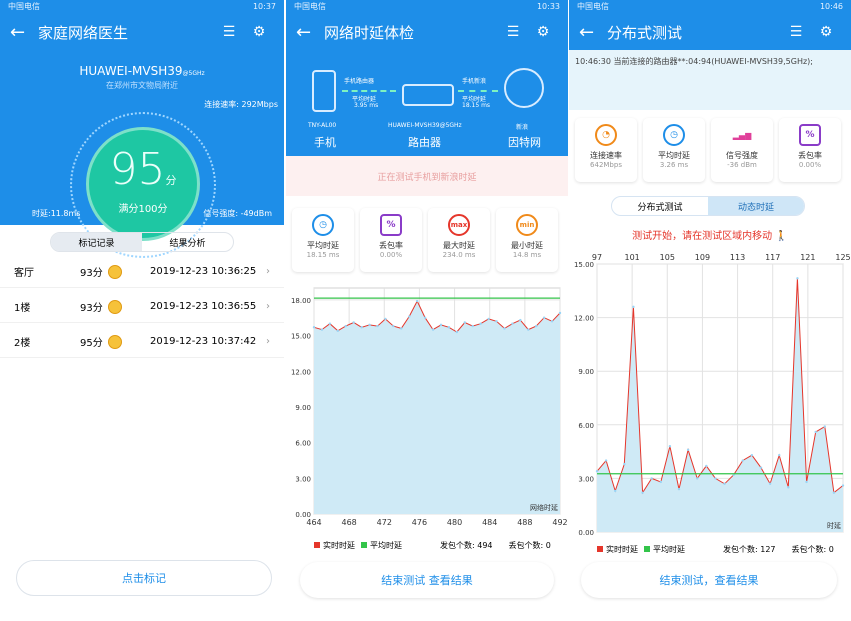 This screenshot has height=621, width=851. What do you see at coordinates (349, 522) in the screenshot?
I see `x-tick-label: 468` at bounding box center [349, 522].